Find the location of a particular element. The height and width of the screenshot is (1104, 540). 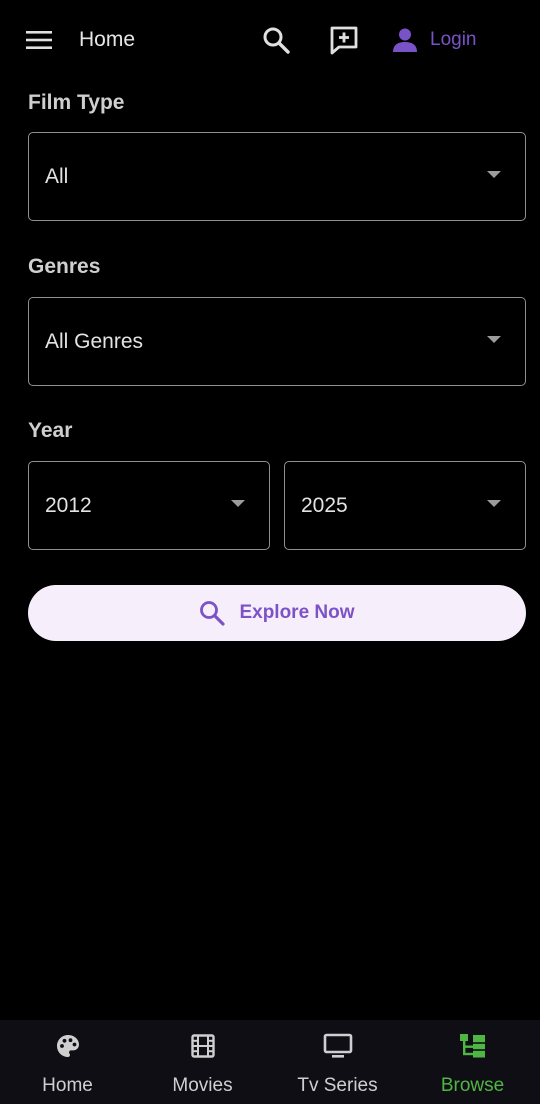

film-type-value: All is located at coordinates (57, 176).